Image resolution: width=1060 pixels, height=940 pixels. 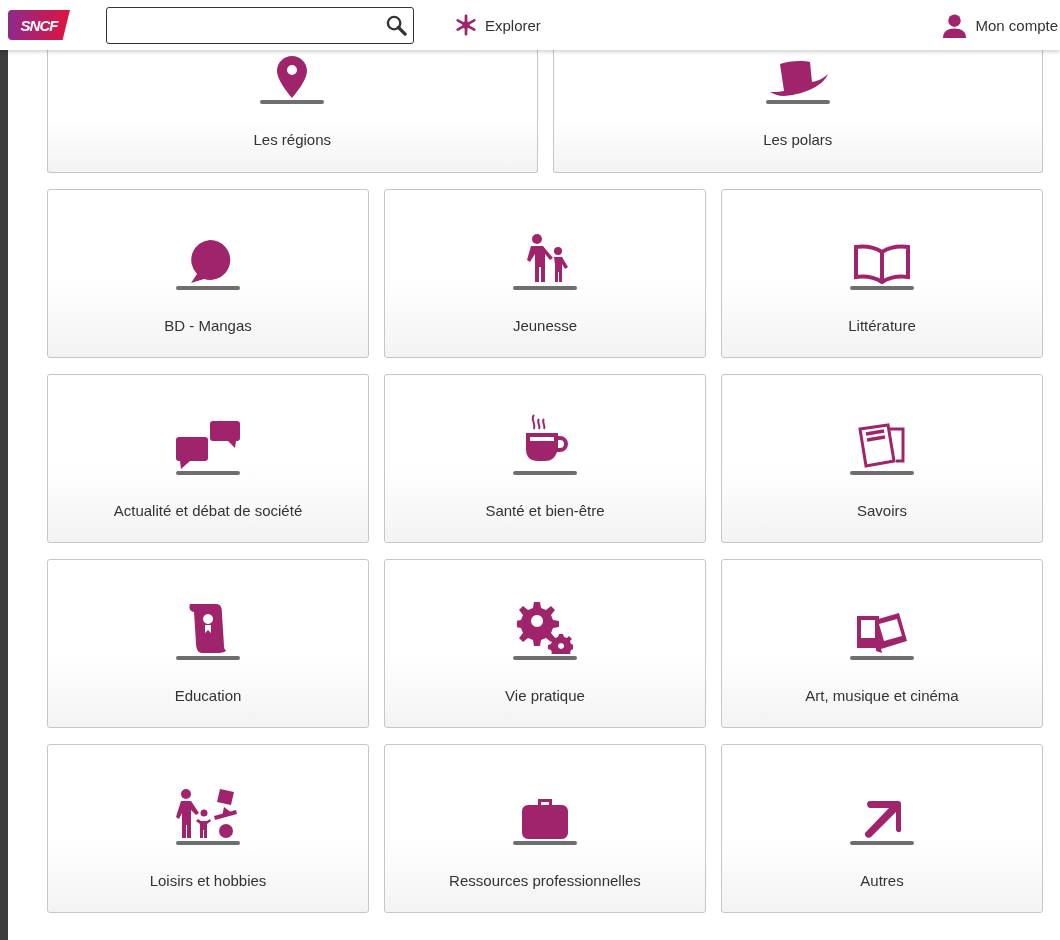 What do you see at coordinates (1000, 25) in the screenshot?
I see `account-link: Mon compte` at bounding box center [1000, 25].